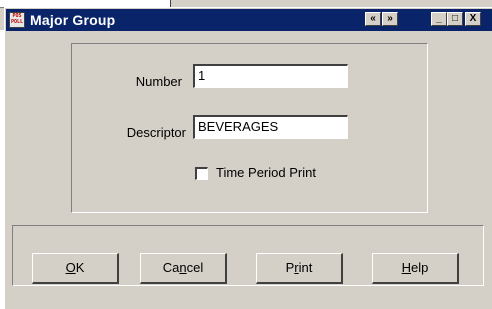 The width and height of the screenshot is (492, 309). Describe the element at coordinates (249, 20) in the screenshot. I see `title-bar: POS POLL Major Group « » _ □ X` at that location.